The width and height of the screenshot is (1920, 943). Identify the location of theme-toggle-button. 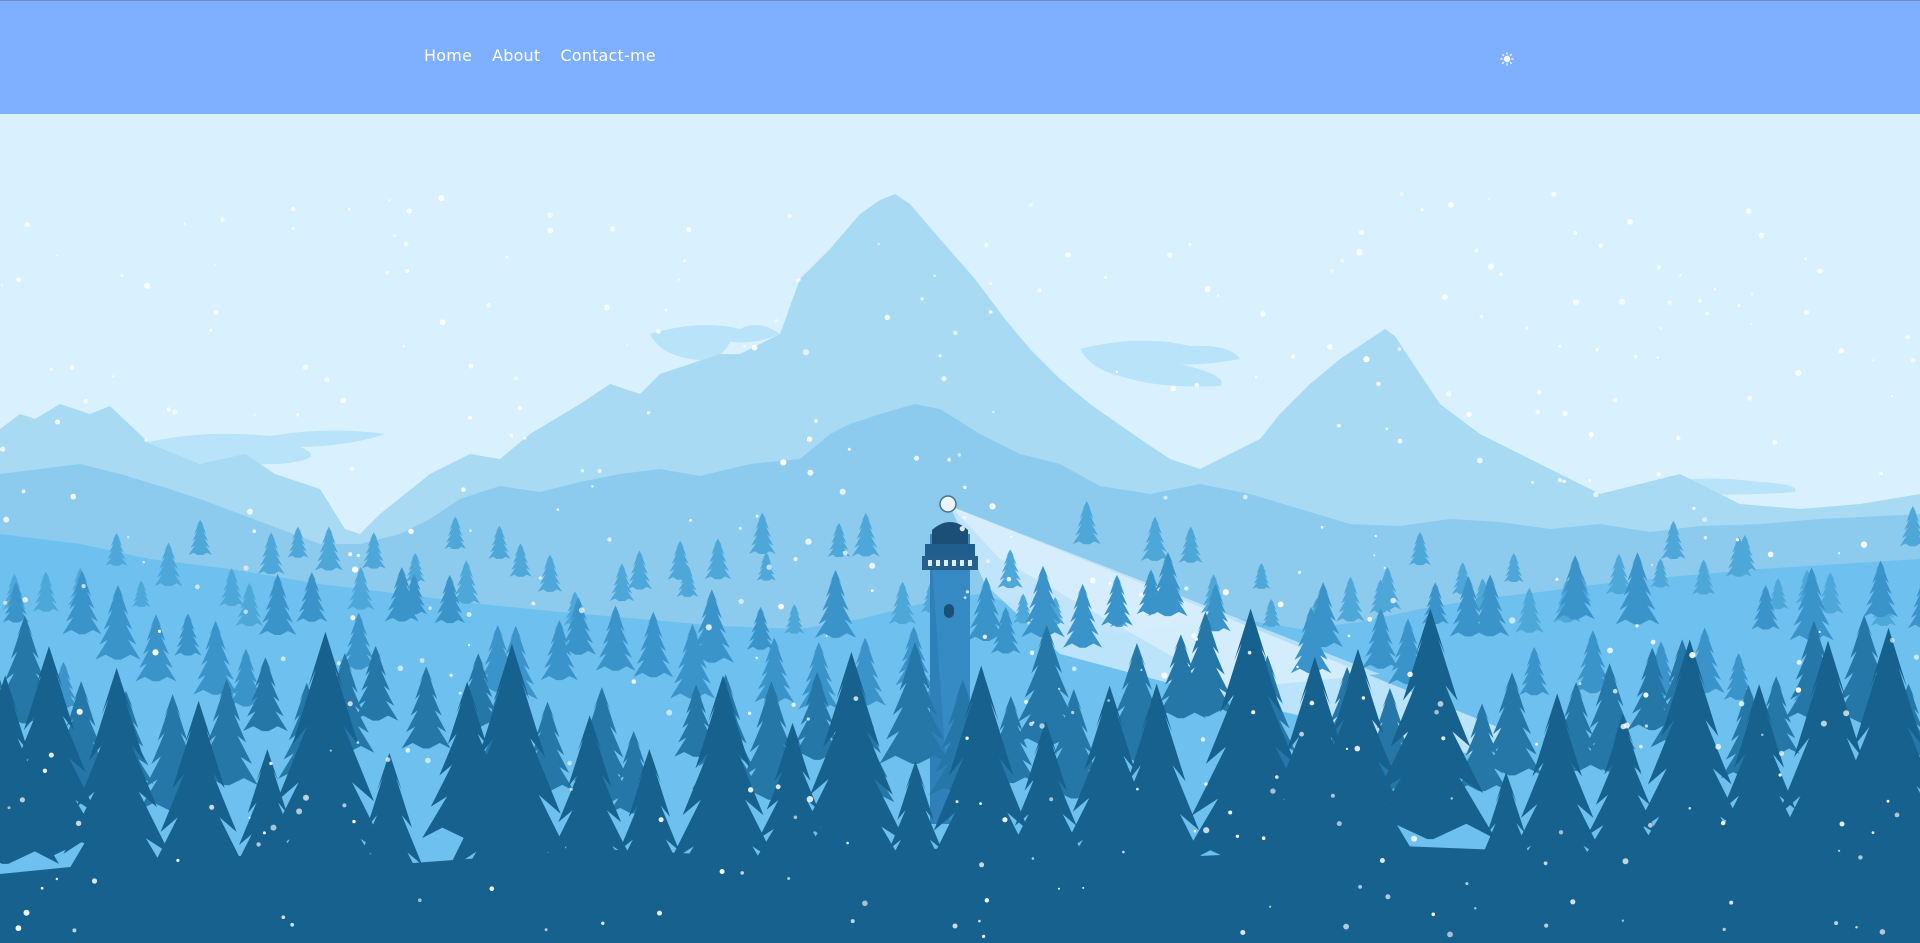
(1507, 59).